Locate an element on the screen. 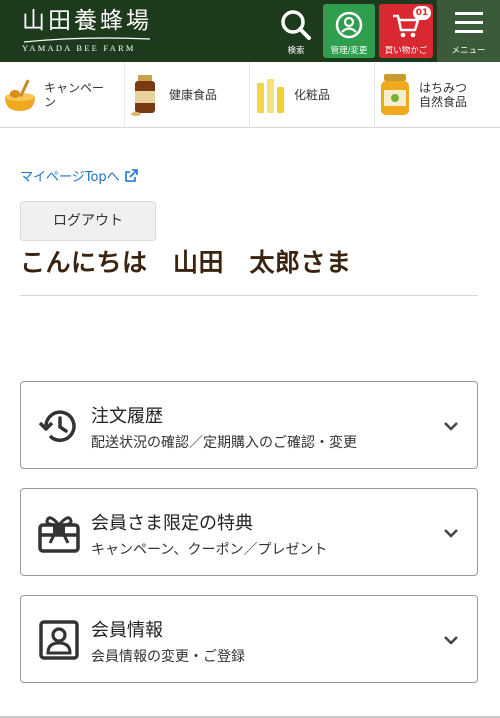 This screenshot has width=500, height=718. category-nav: キャンペーン 健康食品 化粧品 はちみつ 自然食品 is located at coordinates (250, 95).